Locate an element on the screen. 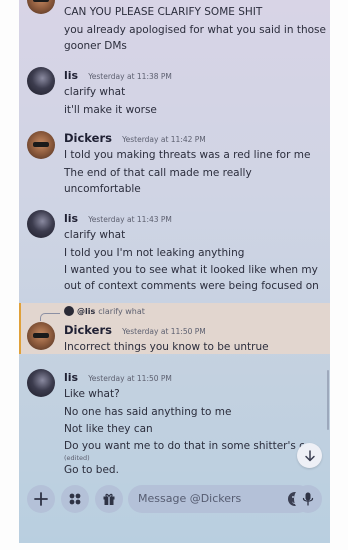 This screenshot has width=348, height=550. message-text: Not like they can is located at coordinates (108, 429).